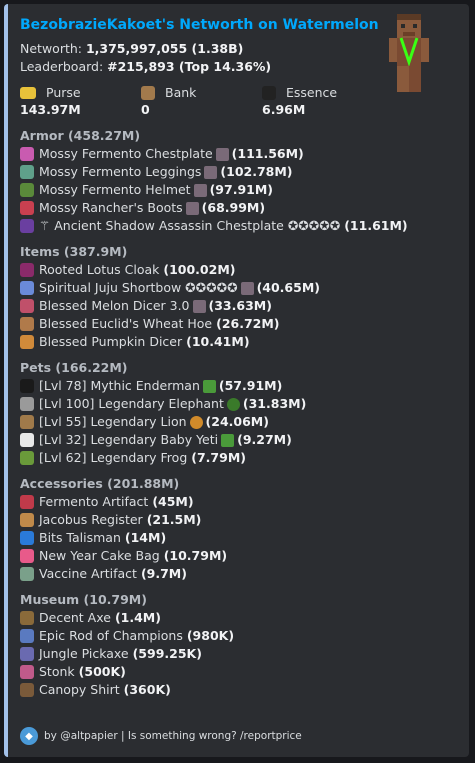 This screenshot has height=763, width=475. Describe the element at coordinates (99, 555) in the screenshot. I see `item-name: New Year Cake Bag` at that location.